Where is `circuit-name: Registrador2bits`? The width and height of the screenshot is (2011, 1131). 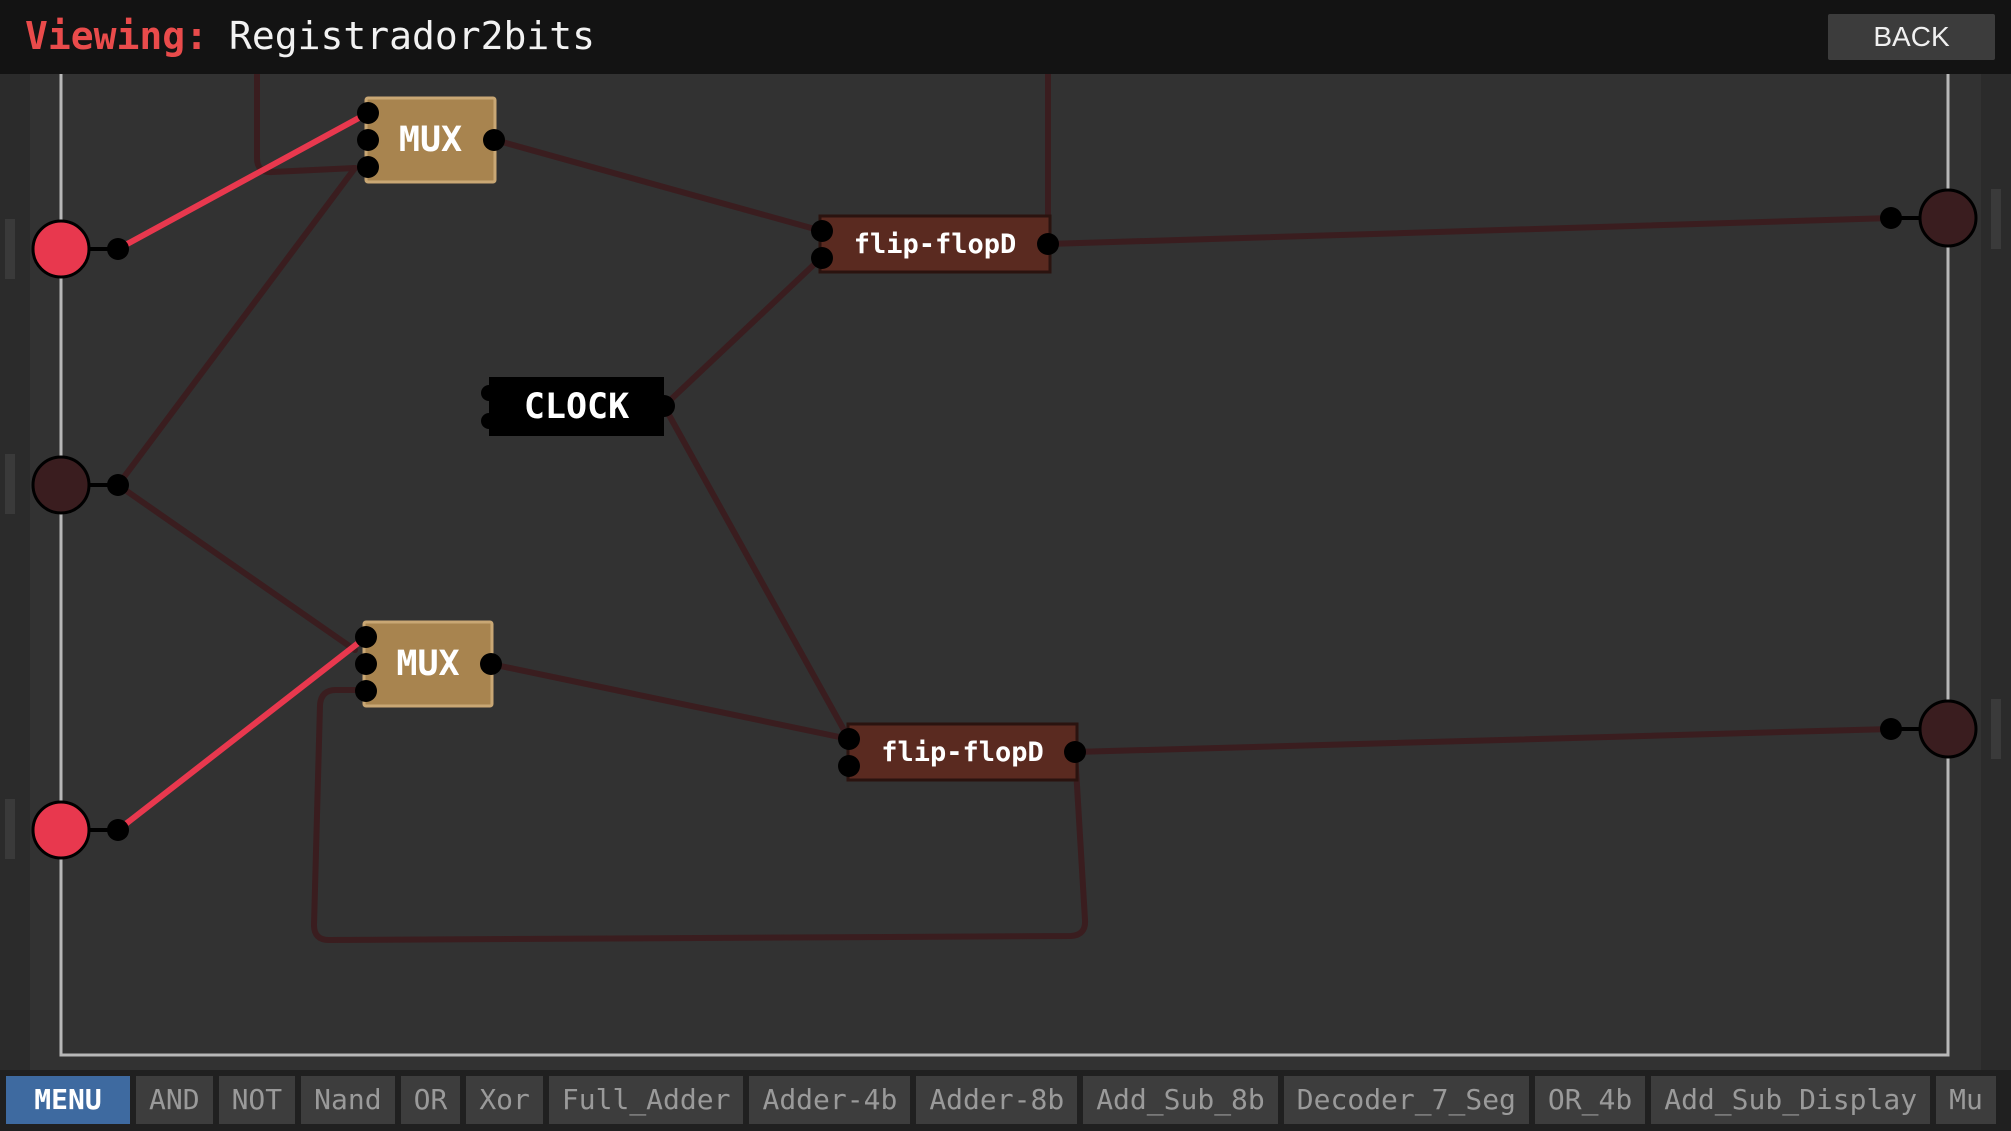 circuit-name: Registrador2bits is located at coordinates (412, 36).